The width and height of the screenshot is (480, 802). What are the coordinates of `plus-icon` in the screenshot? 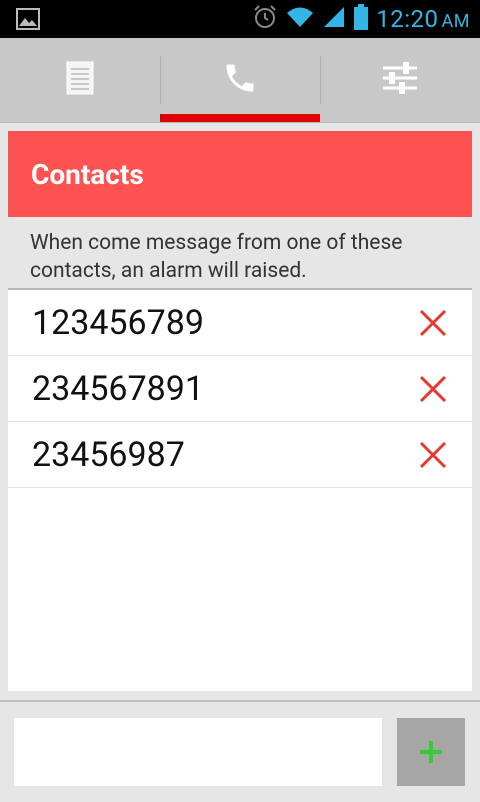 It's located at (431, 752).